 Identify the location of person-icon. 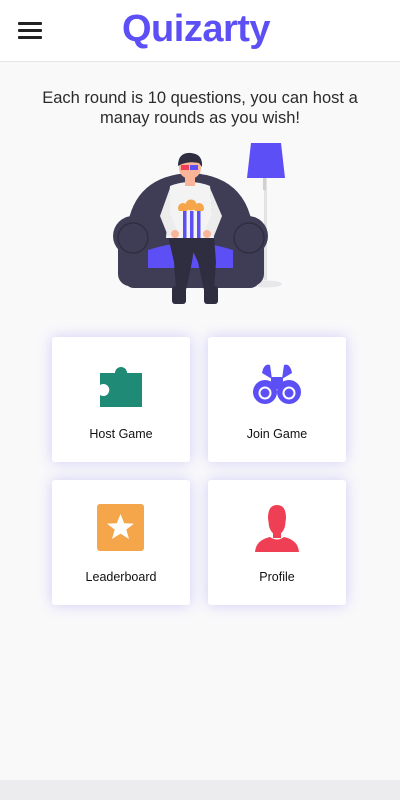
(277, 528).